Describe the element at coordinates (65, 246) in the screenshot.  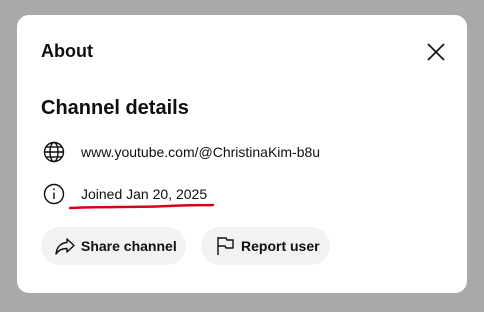
I see `share-icon` at that location.